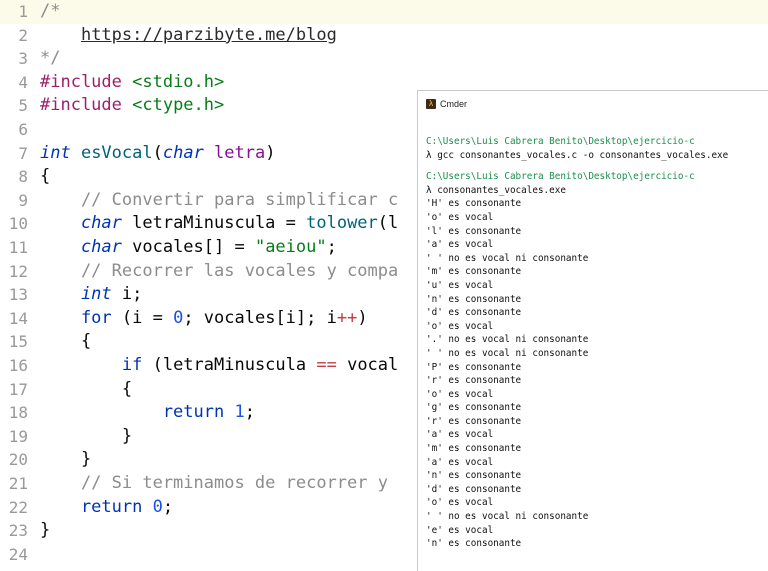 This screenshot has width=768, height=571. I want to click on code-text: https://parzibyte.me/blog, so click(188, 36).